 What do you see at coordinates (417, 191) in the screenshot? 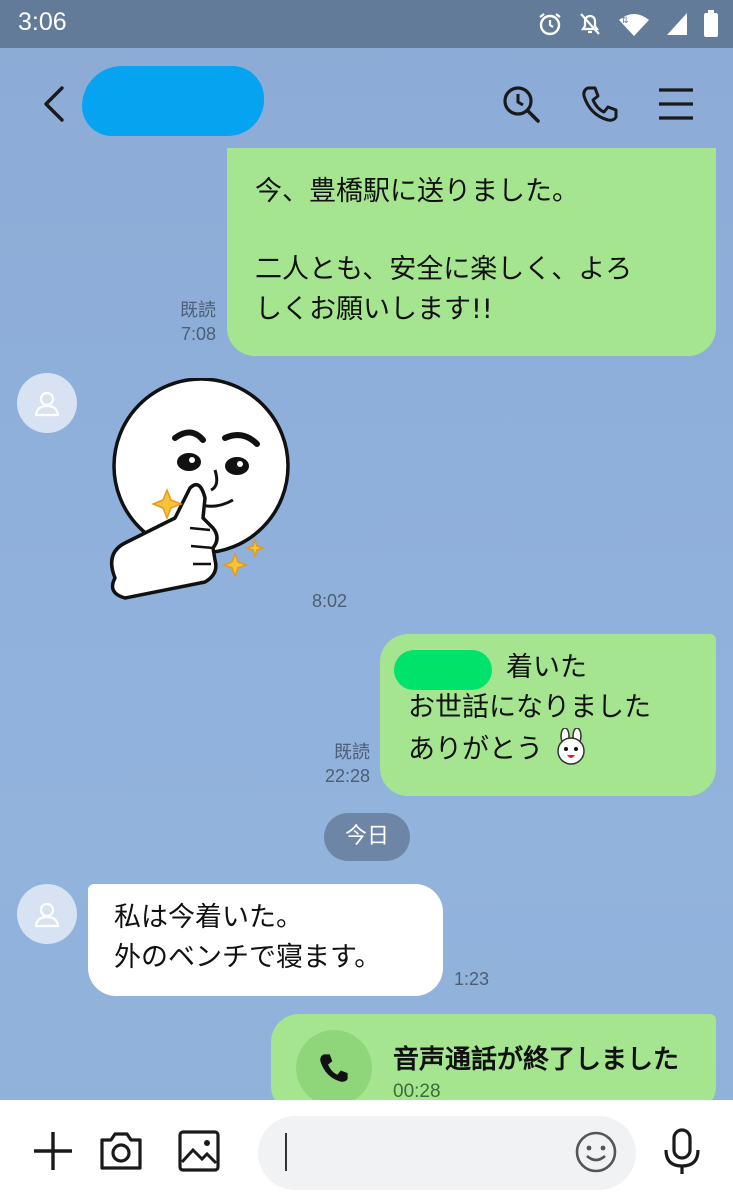
I see `message-text-line: 今、豊橋駅に送りました。` at bounding box center [417, 191].